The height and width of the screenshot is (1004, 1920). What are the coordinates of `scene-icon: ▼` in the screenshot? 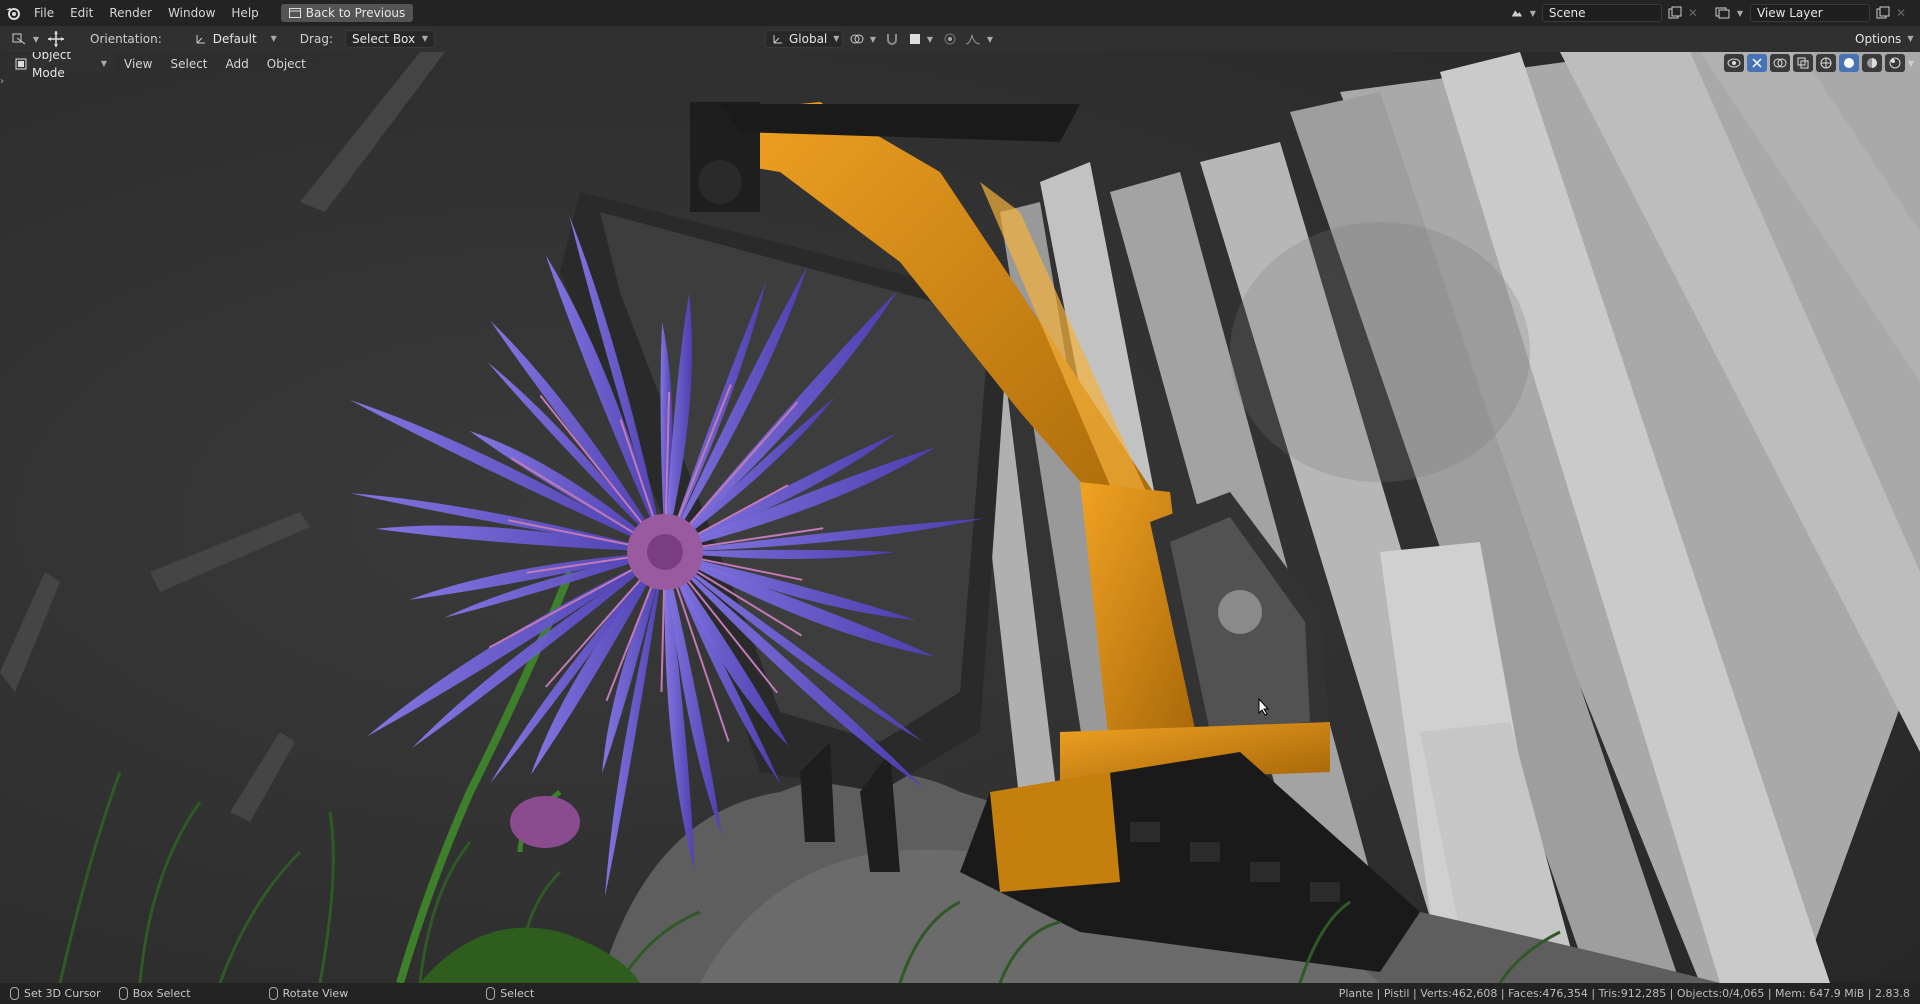 It's located at (1523, 13).